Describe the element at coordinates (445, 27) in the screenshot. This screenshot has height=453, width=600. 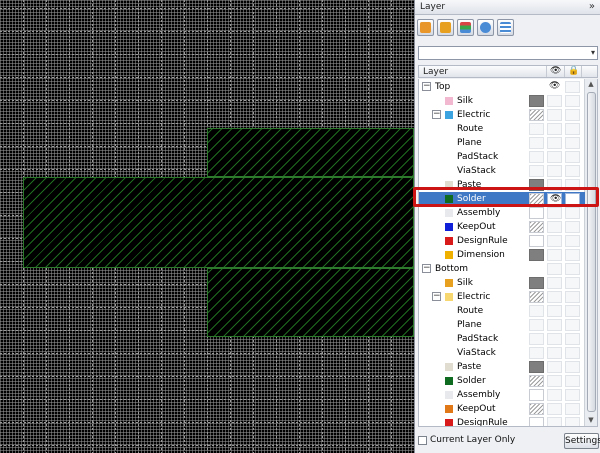
I see `layer-stack-button` at that location.